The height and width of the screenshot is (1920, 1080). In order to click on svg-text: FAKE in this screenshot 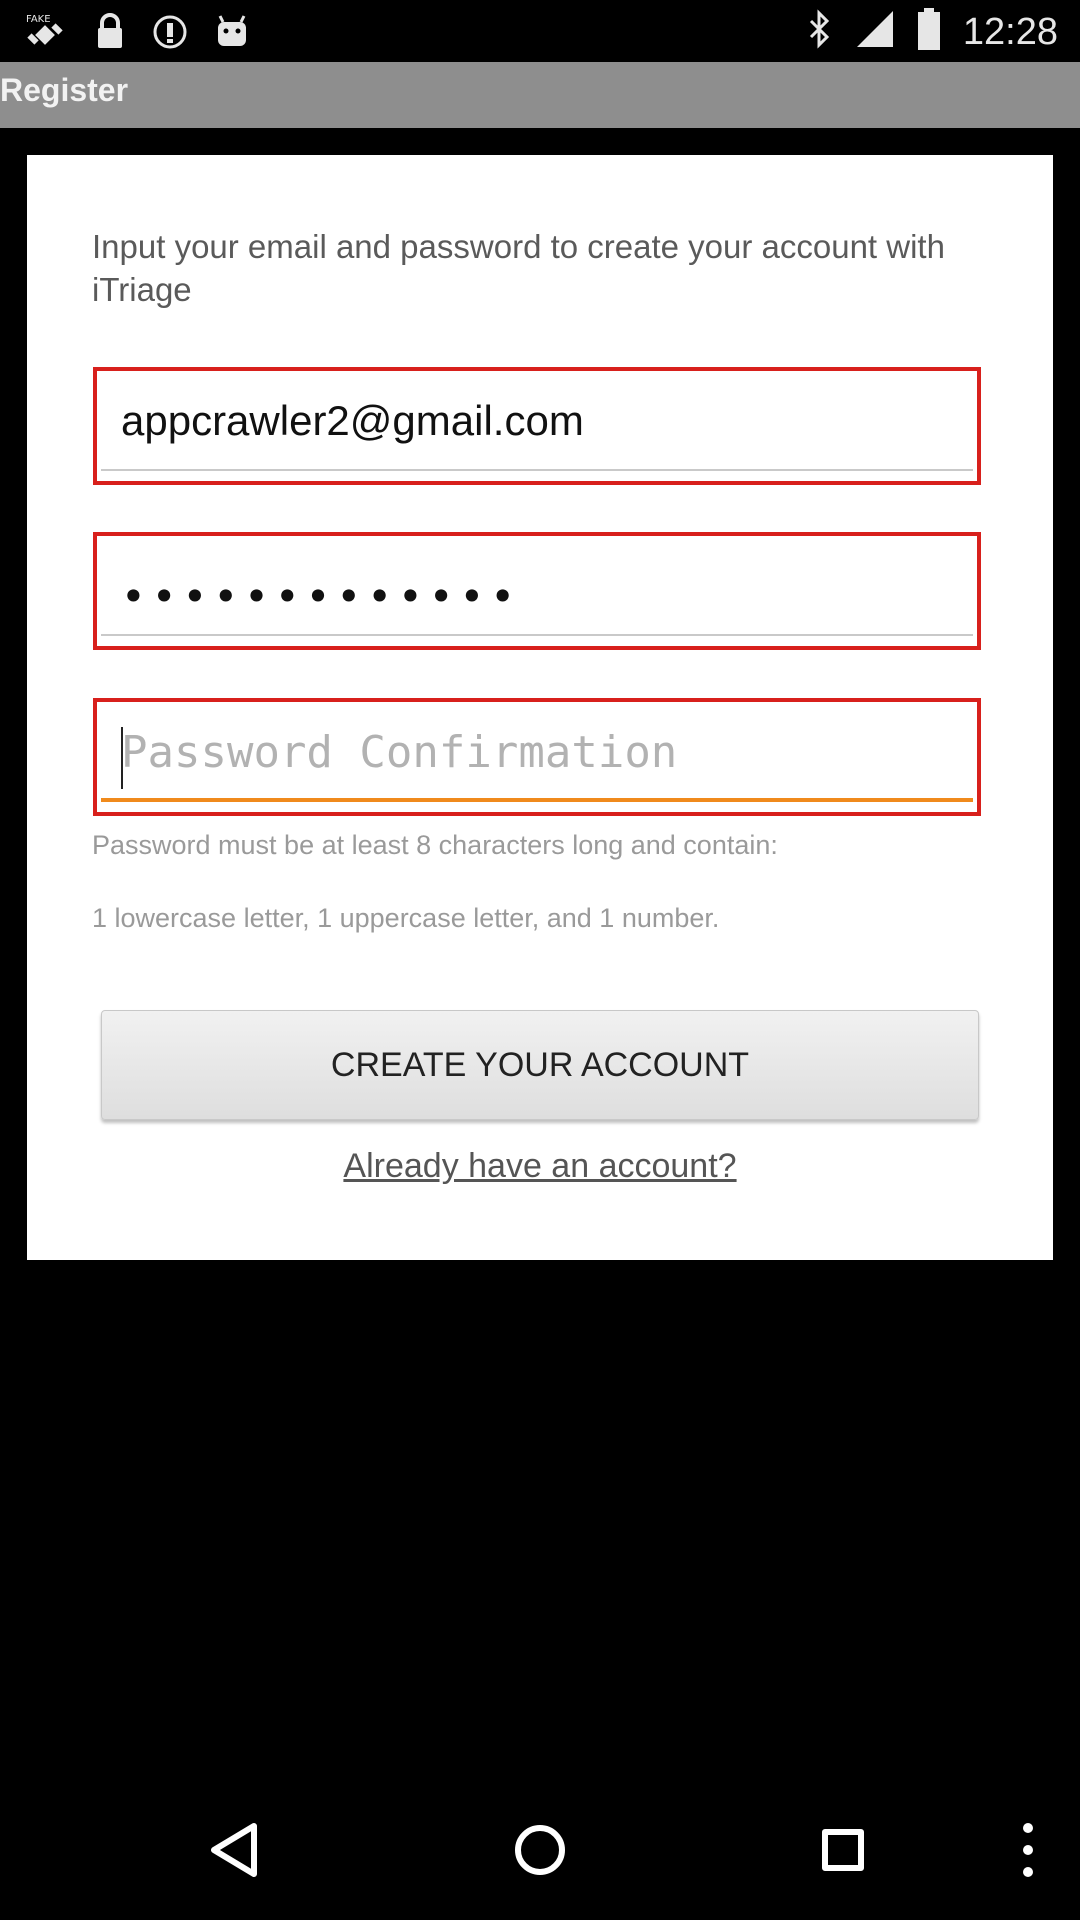, I will do `click(38, 19)`.